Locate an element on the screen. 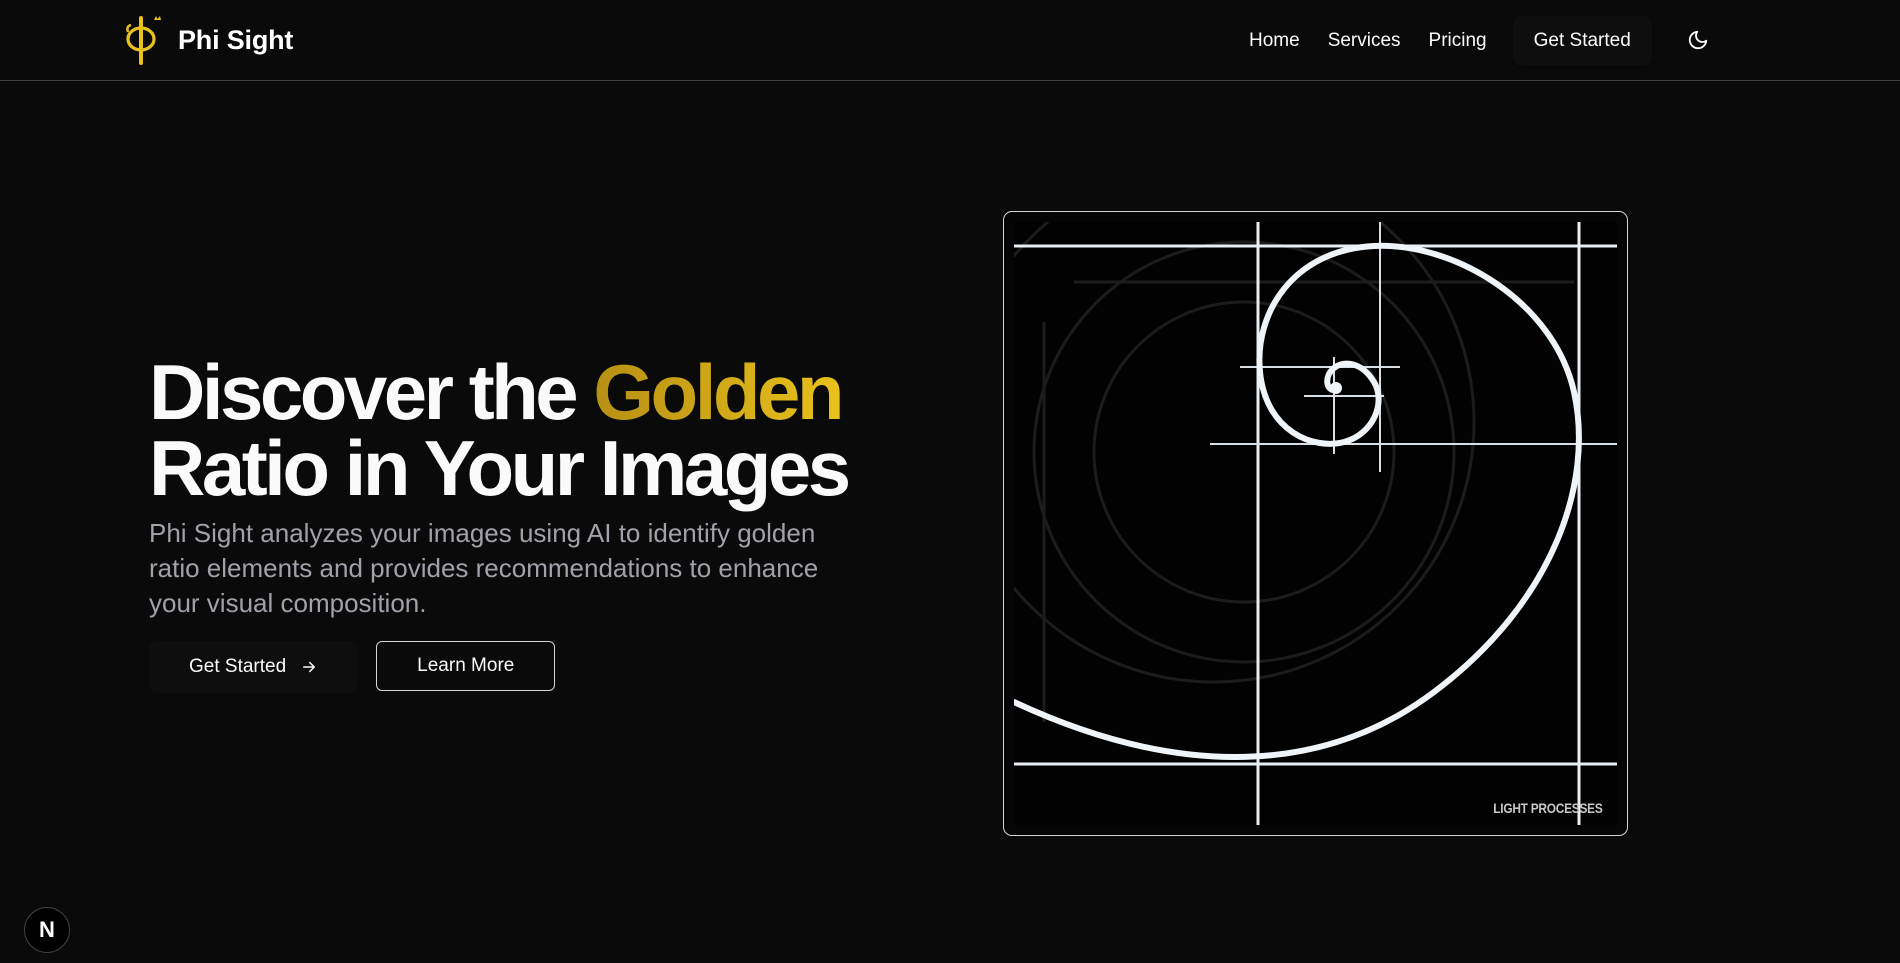 This screenshot has width=1900, height=963. brand-logo: Phi Sight is located at coordinates (207, 40).